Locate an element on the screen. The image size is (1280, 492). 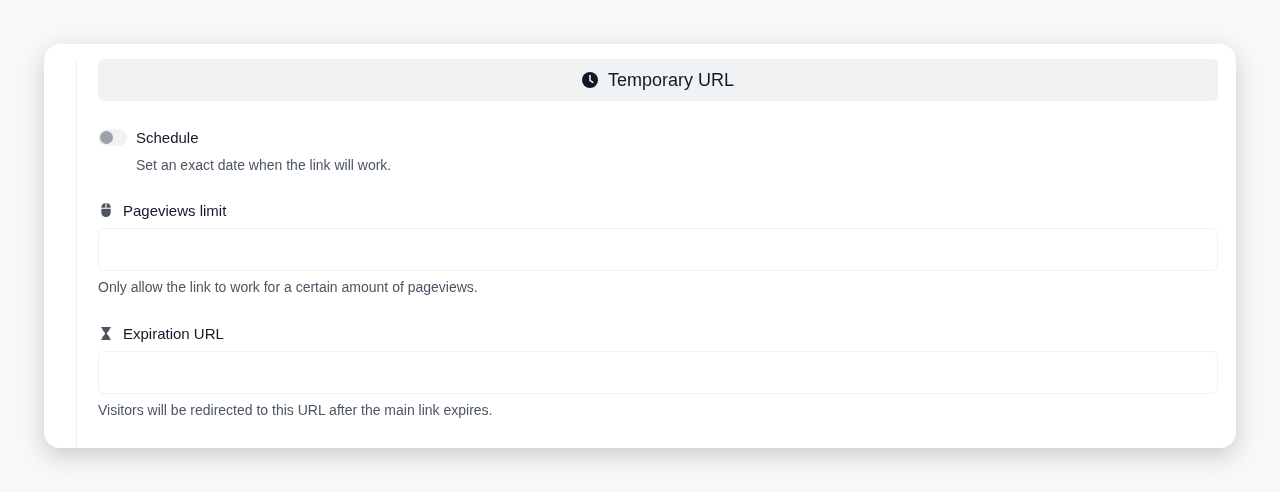
schedule-label: Schedule is located at coordinates (167, 137).